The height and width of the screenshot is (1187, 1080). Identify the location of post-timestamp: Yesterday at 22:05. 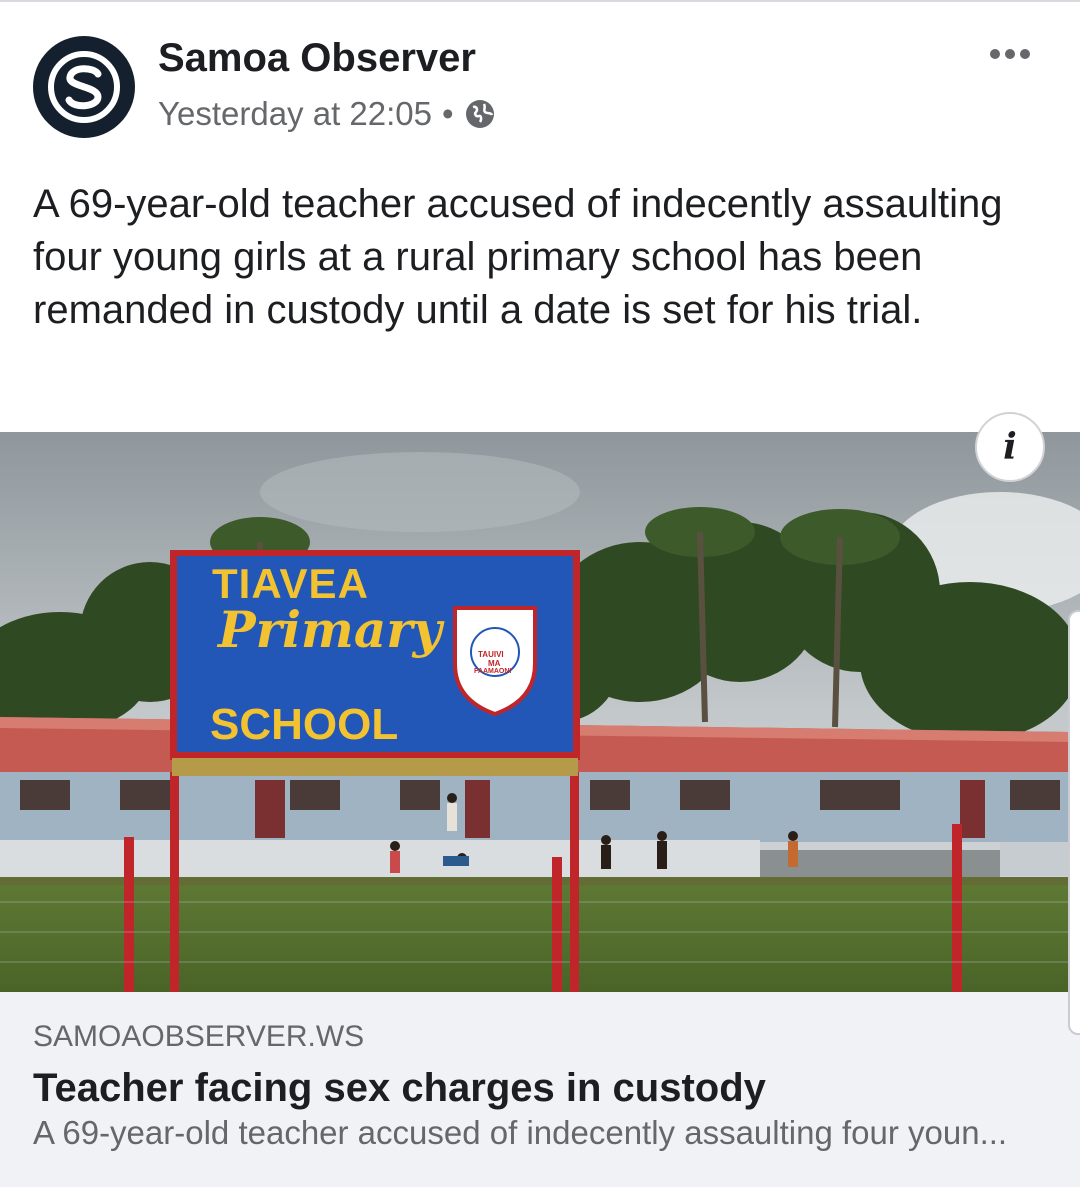
(295, 114).